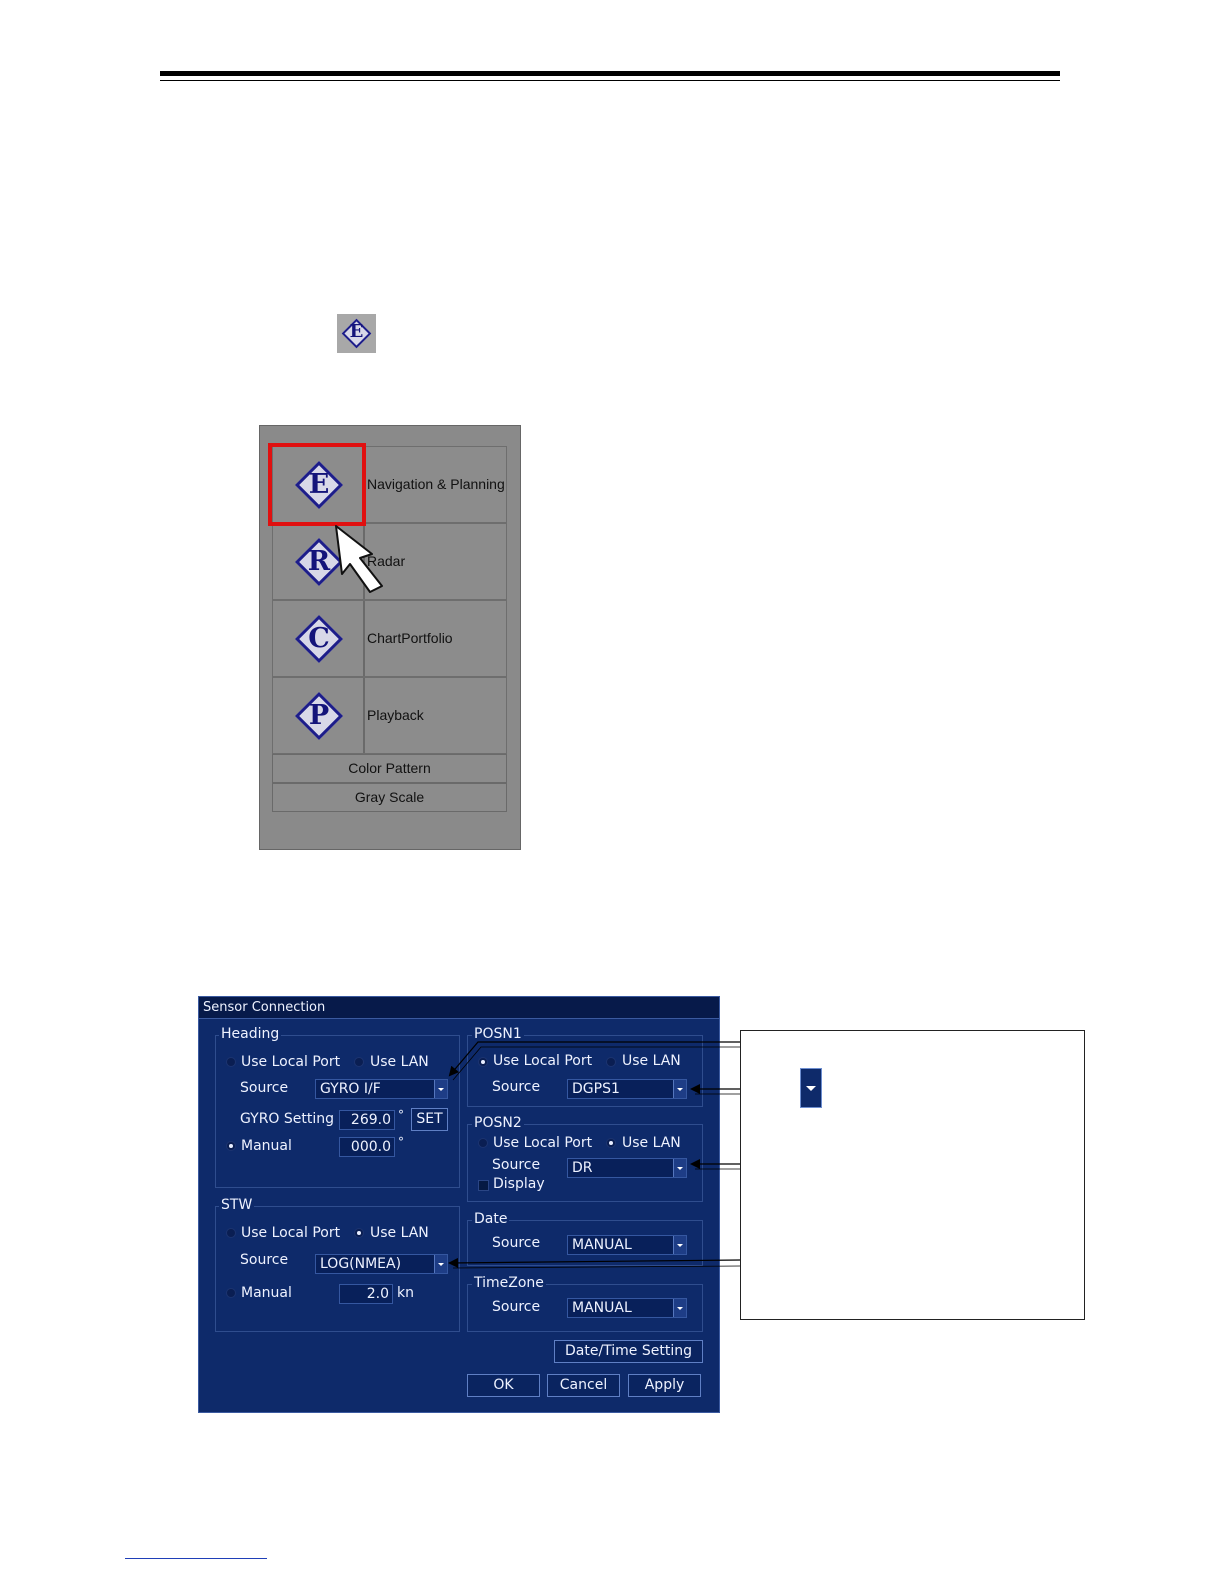 This screenshot has height=1584, width=1224. I want to click on footer-rule, so click(196, 1558).